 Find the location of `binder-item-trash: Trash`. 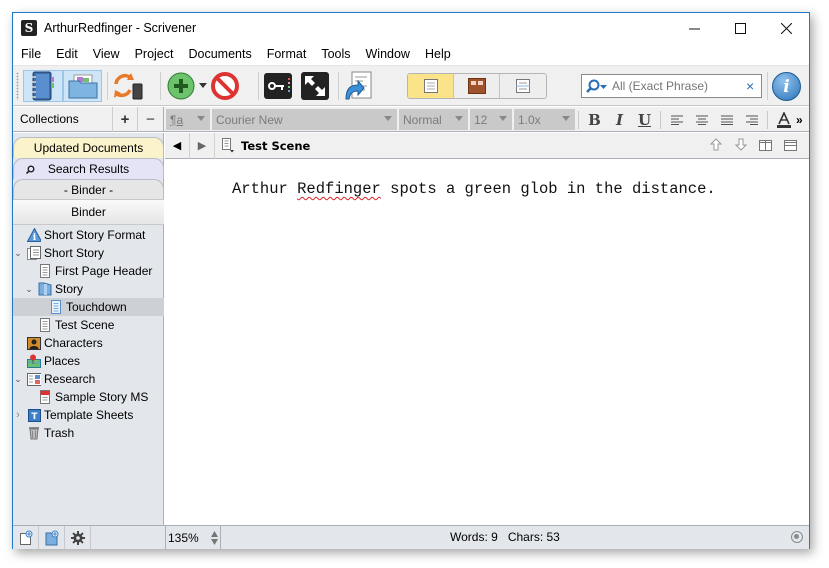

binder-item-trash: Trash is located at coordinates (88, 433).